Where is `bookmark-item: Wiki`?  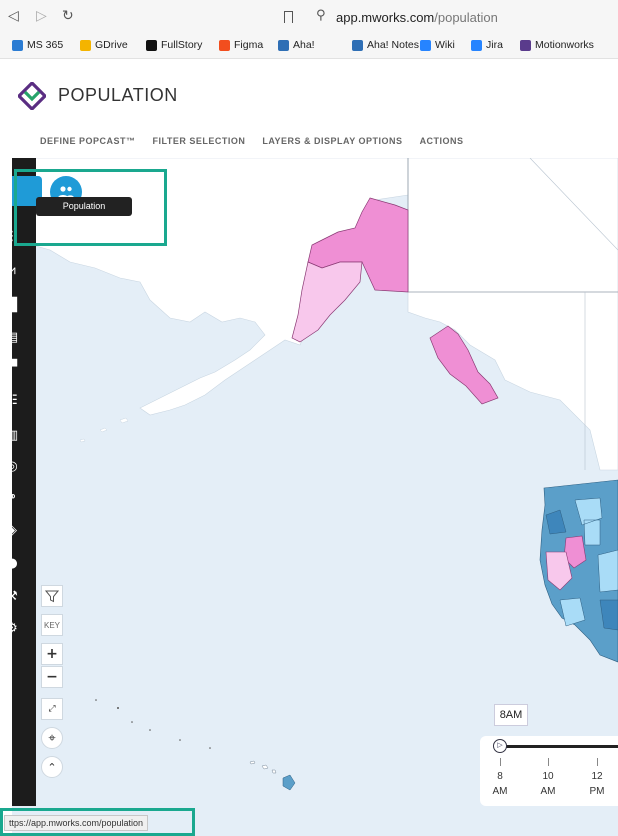 bookmark-item: Wiki is located at coordinates (437, 45).